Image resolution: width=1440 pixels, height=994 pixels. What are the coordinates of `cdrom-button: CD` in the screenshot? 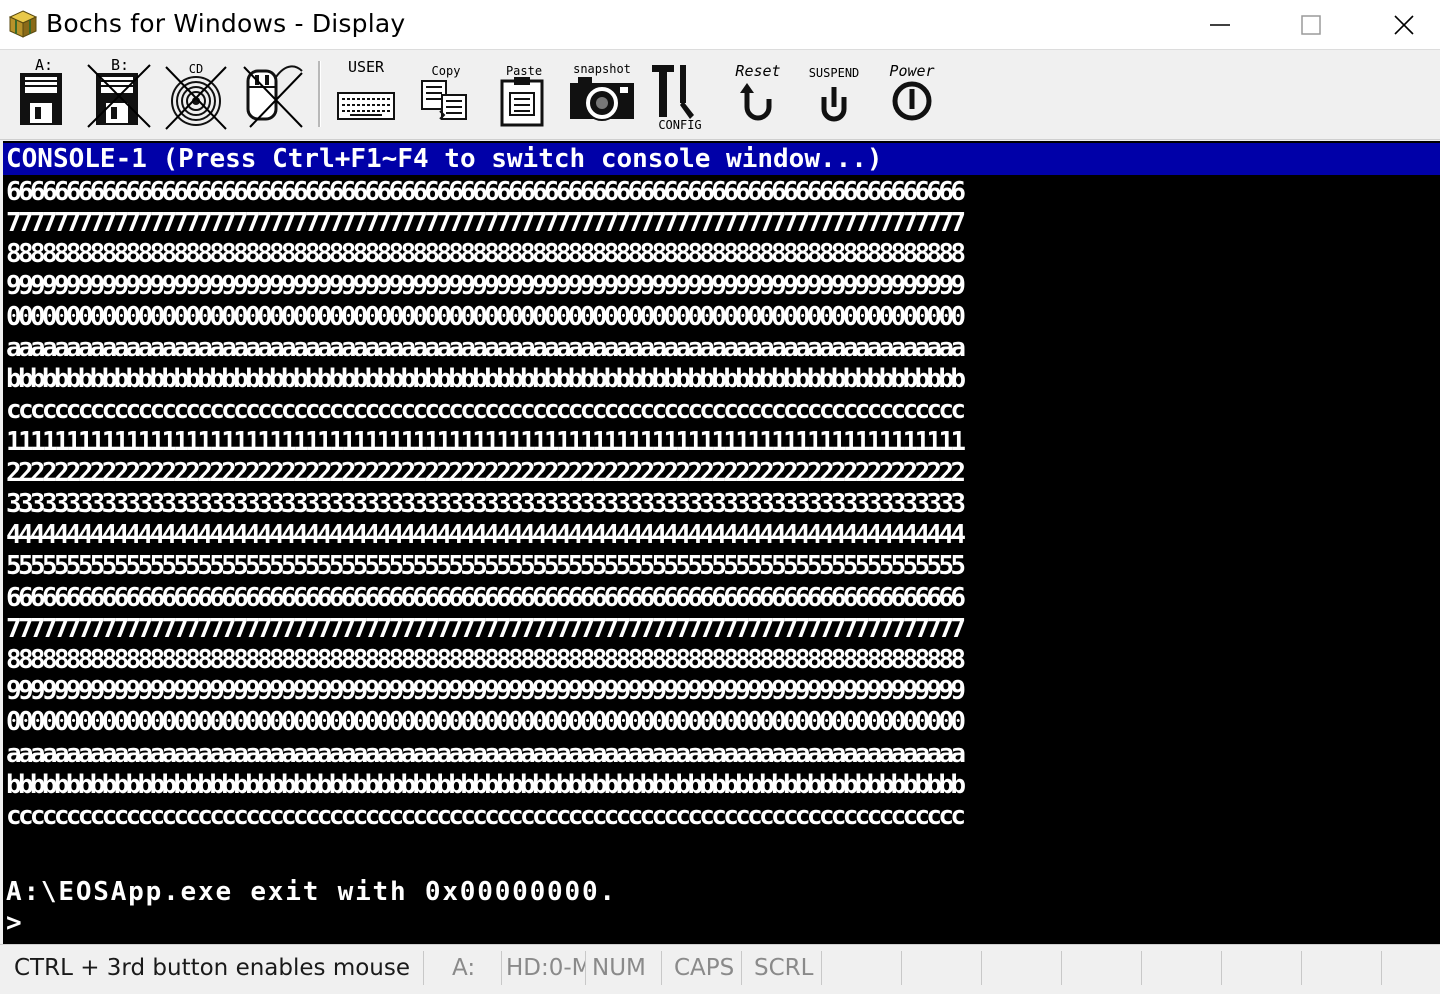 It's located at (196, 95).